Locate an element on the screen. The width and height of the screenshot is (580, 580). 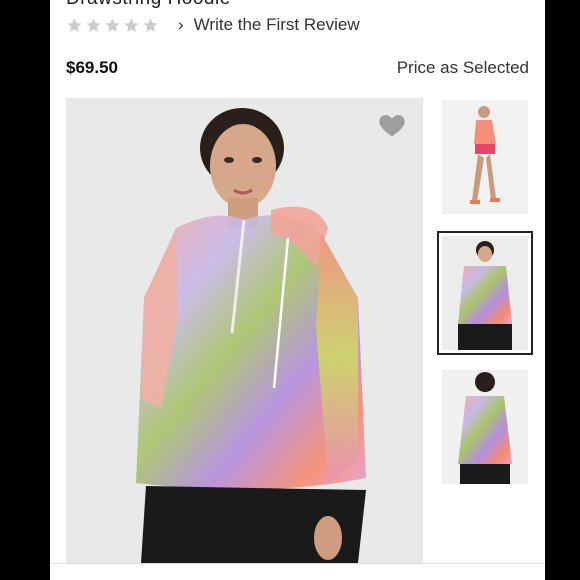
write-review-label: Write the First Review is located at coordinates (276, 24).